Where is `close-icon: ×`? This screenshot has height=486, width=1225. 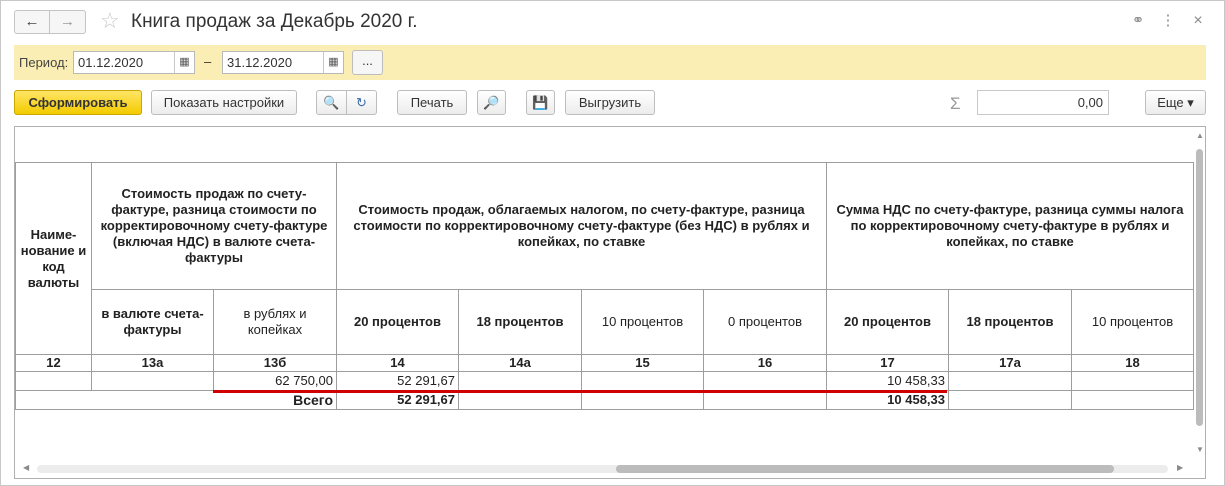 close-icon: × is located at coordinates (1198, 21).